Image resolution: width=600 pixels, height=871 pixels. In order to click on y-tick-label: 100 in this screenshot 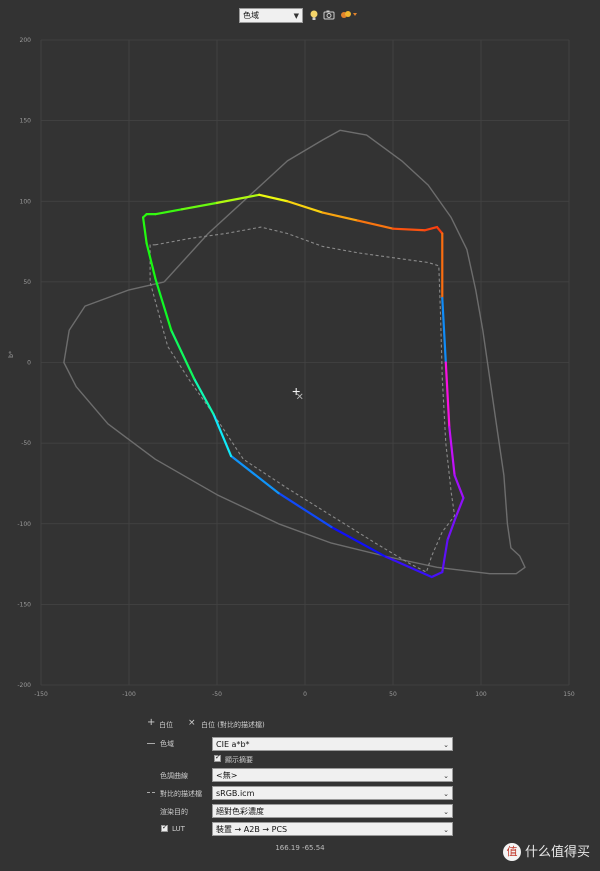, I will do `click(26, 201)`.